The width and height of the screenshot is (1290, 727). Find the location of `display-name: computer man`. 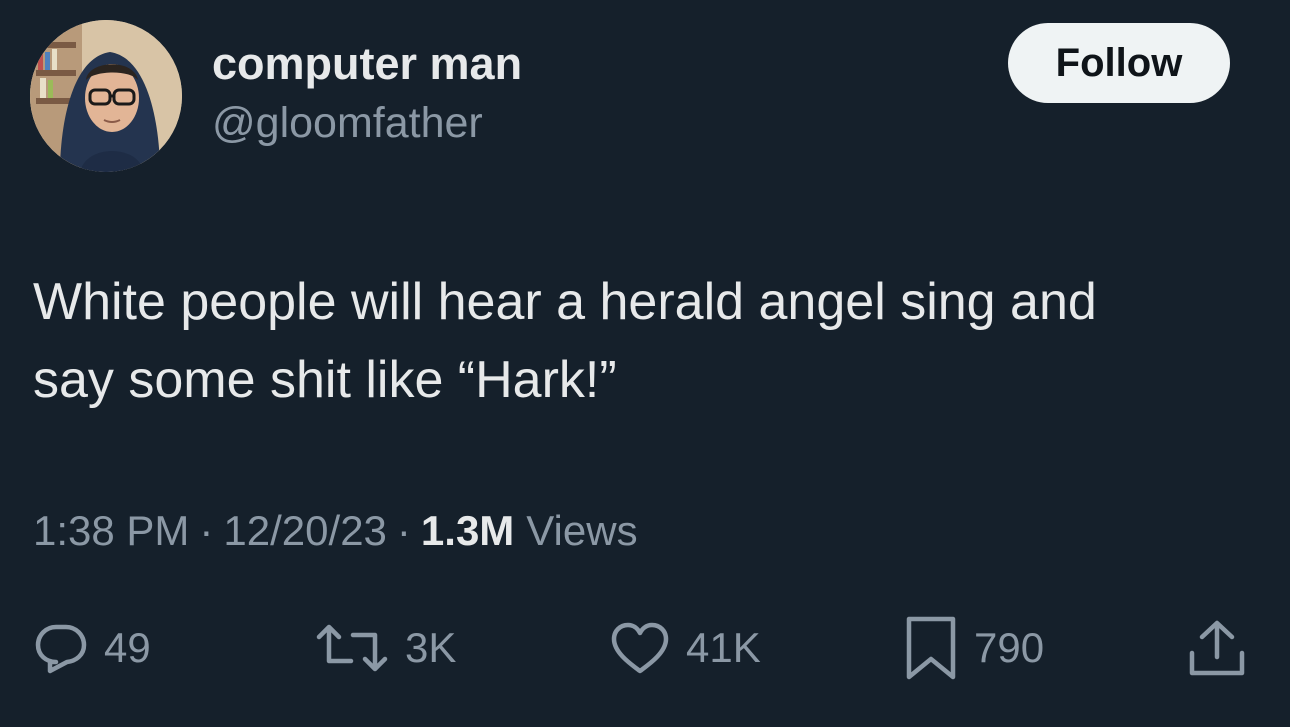

display-name: computer man is located at coordinates (367, 64).